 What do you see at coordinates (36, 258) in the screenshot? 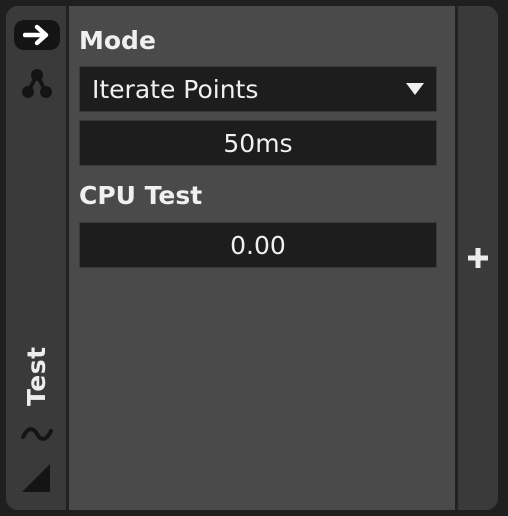
I see `left-strip: Test` at bounding box center [36, 258].